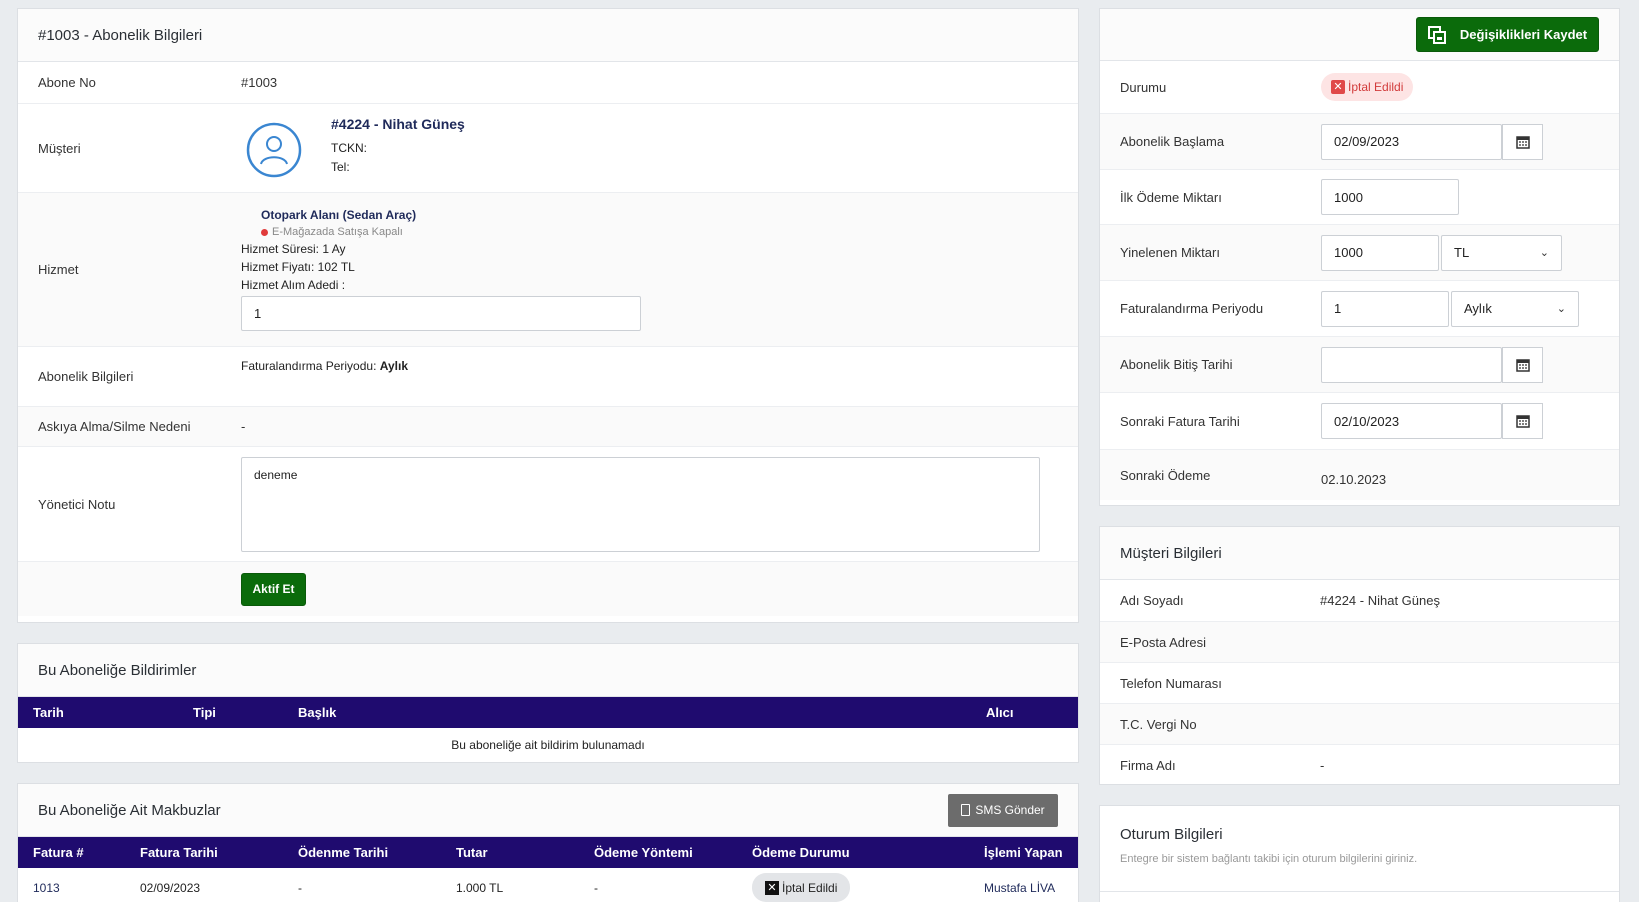  Describe the element at coordinates (77, 504) in the screenshot. I see `yonetici-label: Yönetici Notu` at that location.